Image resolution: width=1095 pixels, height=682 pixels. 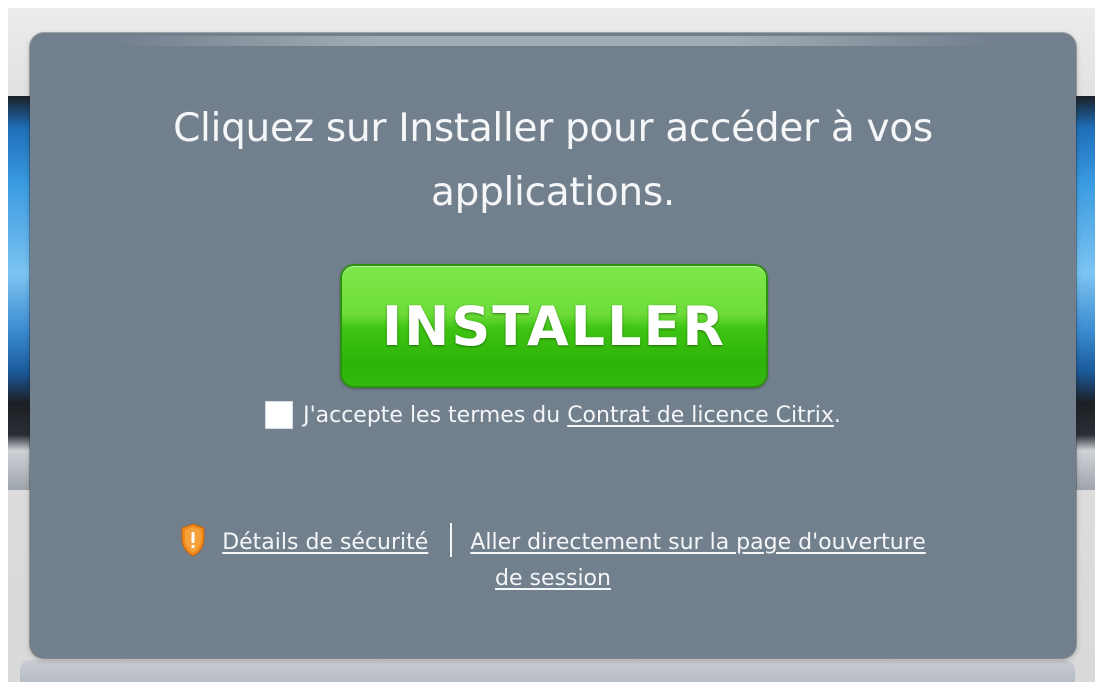 I want to click on dialog-sheen, so click(x=553, y=41).